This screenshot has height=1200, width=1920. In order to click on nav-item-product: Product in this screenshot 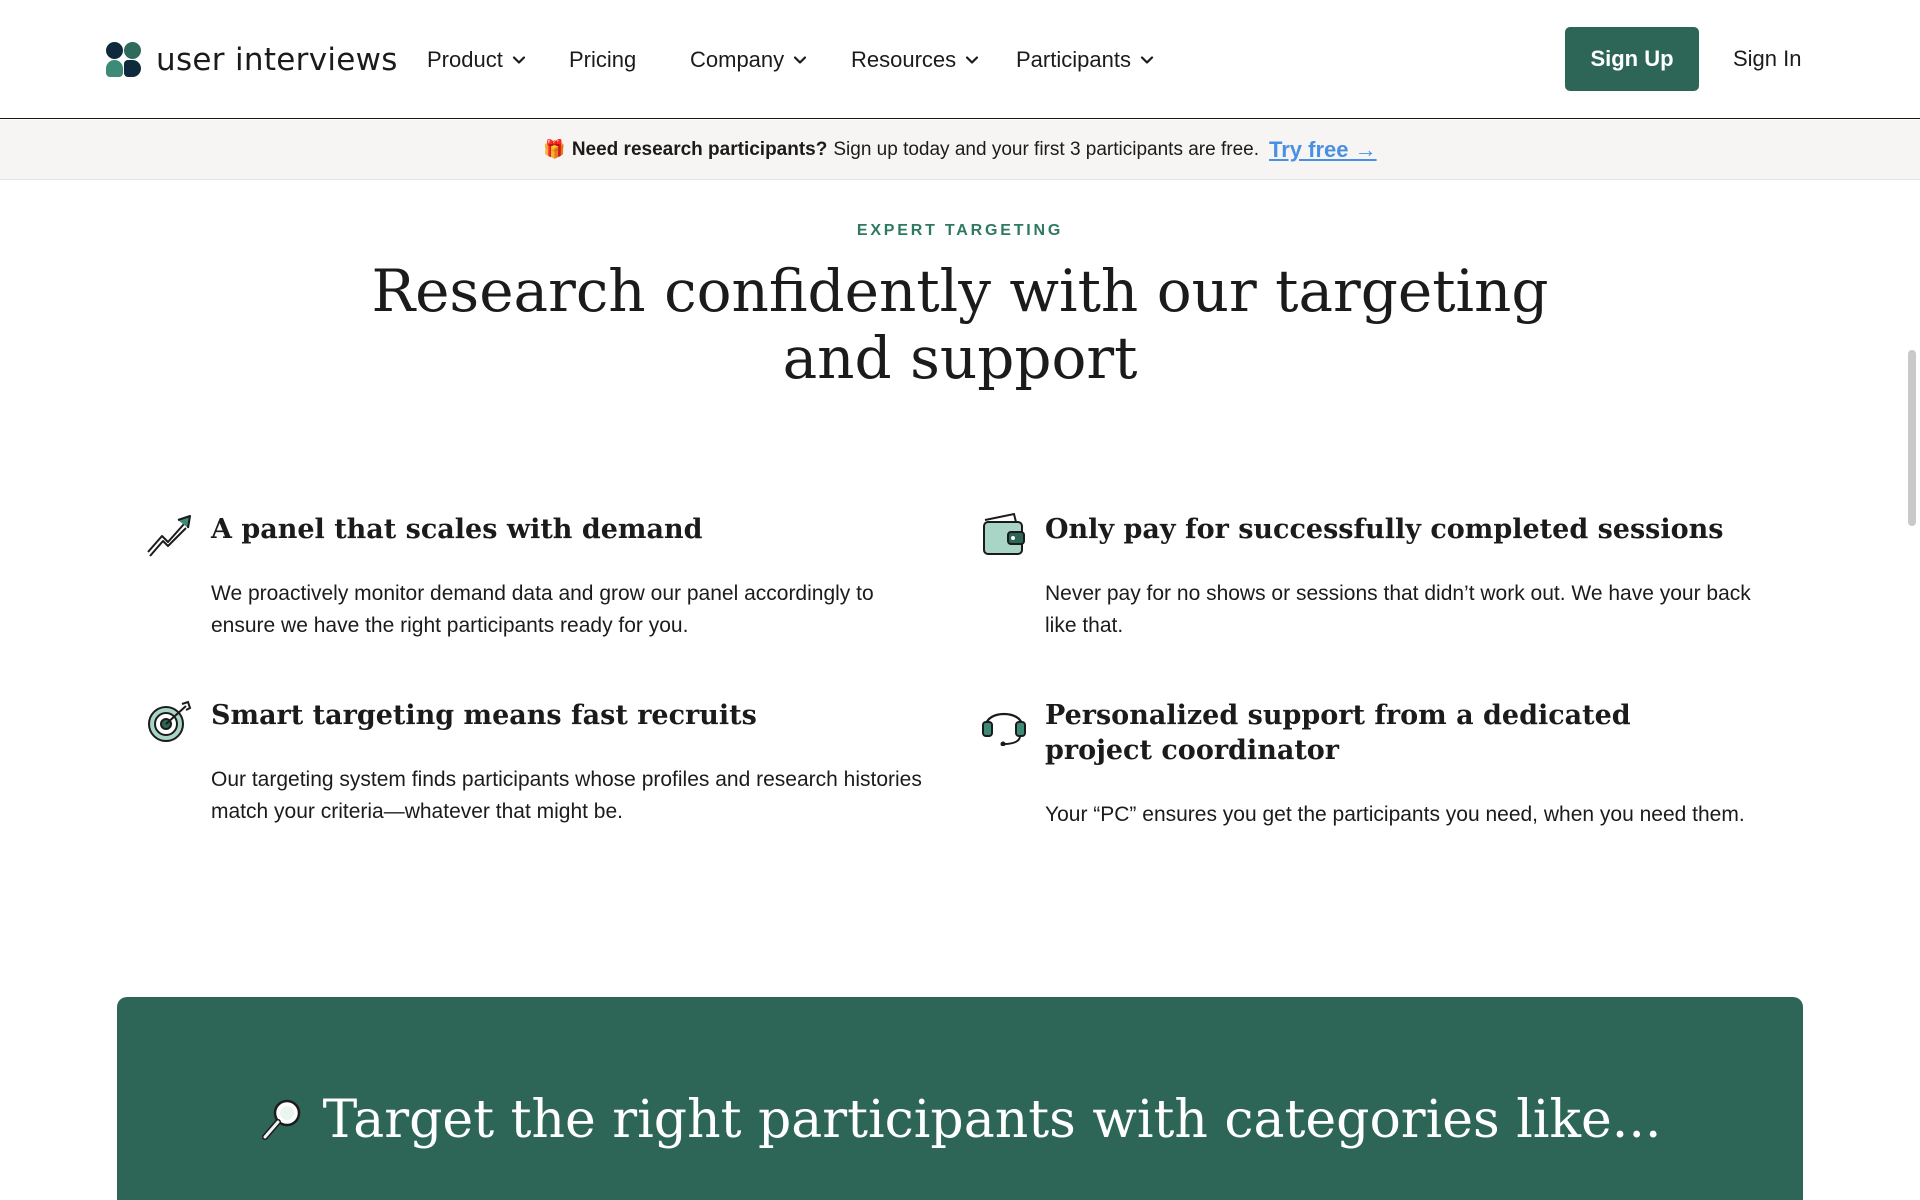, I will do `click(476, 60)`.